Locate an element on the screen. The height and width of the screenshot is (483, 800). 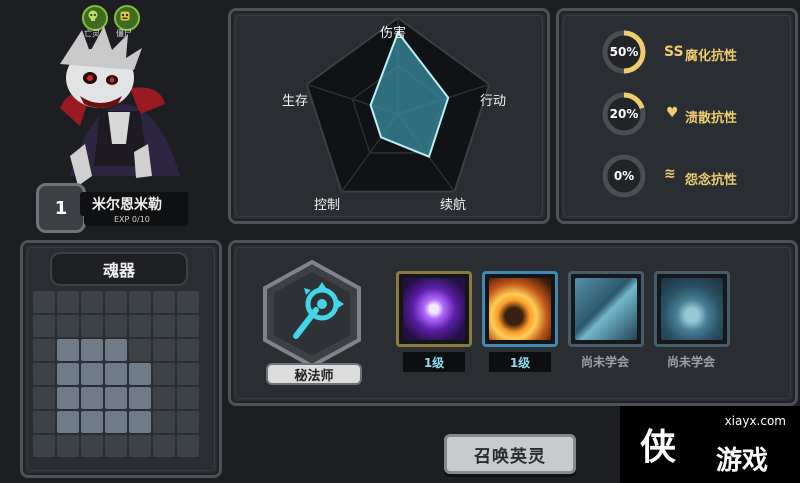
hero-level-badge: 1 is located at coordinates (61, 208).